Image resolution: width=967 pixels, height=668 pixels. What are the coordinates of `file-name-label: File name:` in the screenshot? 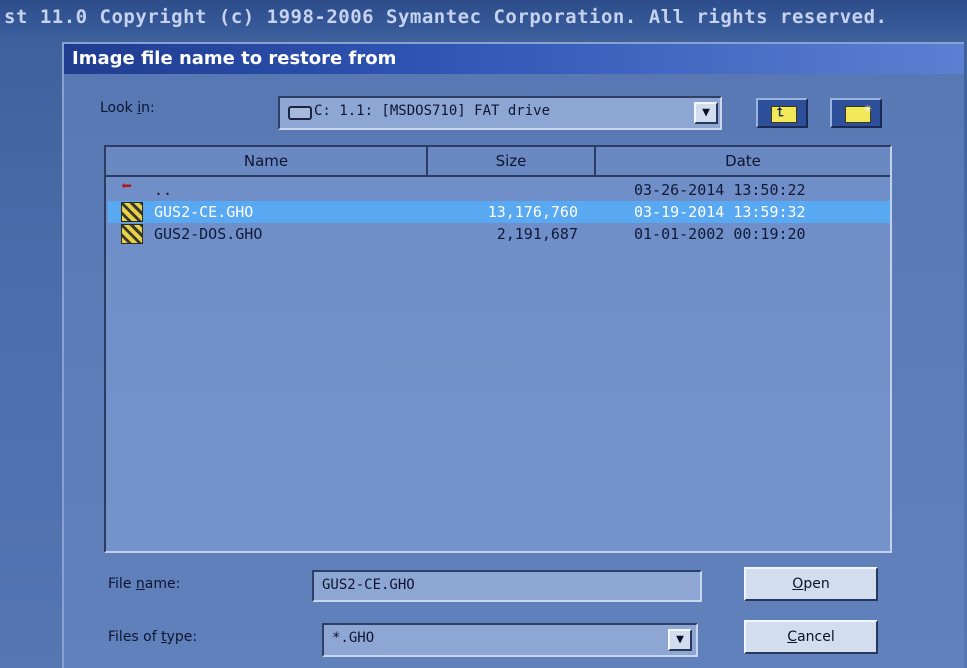 It's located at (144, 584).